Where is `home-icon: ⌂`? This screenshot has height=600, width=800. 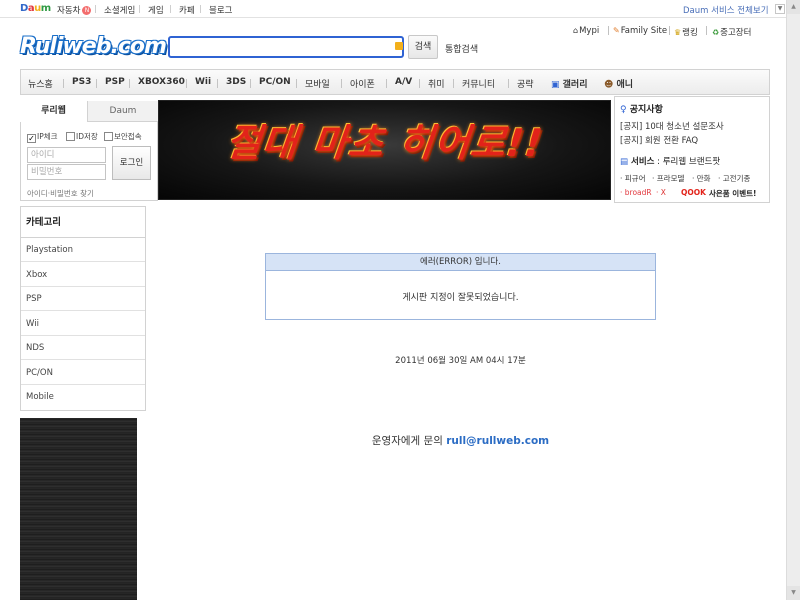
home-icon: ⌂ is located at coordinates (576, 30).